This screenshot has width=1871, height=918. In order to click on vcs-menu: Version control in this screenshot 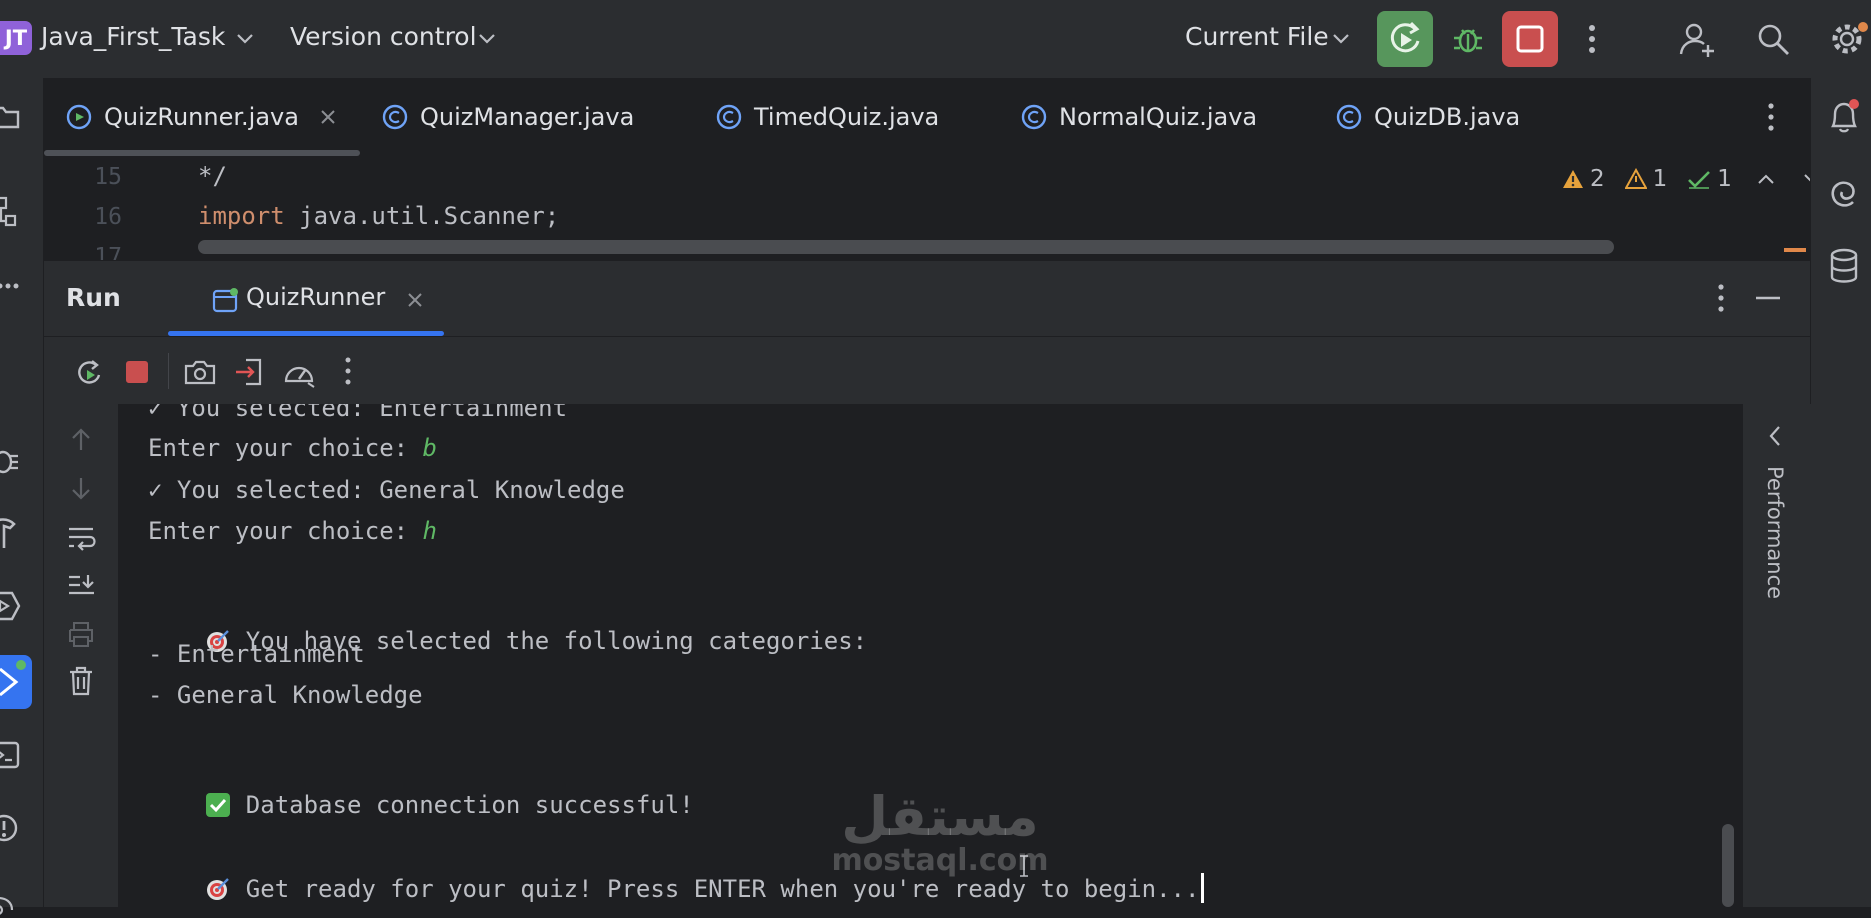, I will do `click(383, 36)`.